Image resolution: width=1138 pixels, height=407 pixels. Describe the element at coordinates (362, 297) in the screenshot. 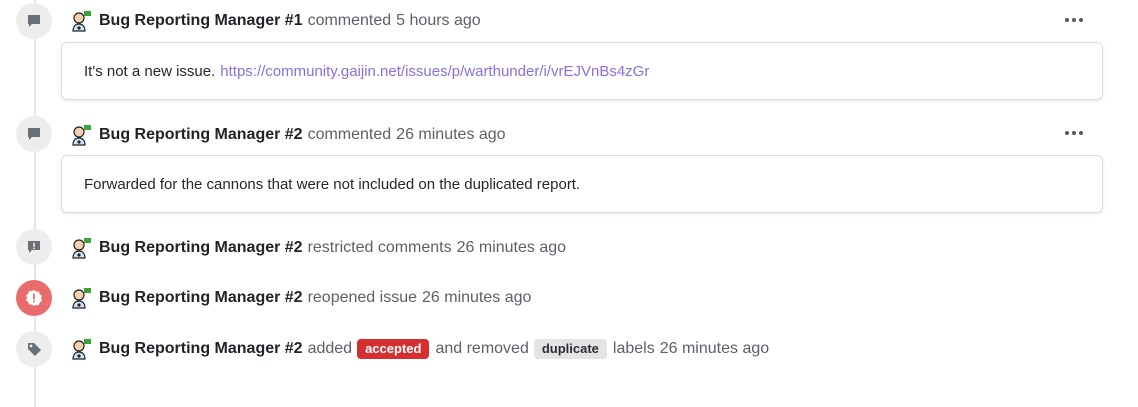

I see `event-verb: reopened issue` at that location.